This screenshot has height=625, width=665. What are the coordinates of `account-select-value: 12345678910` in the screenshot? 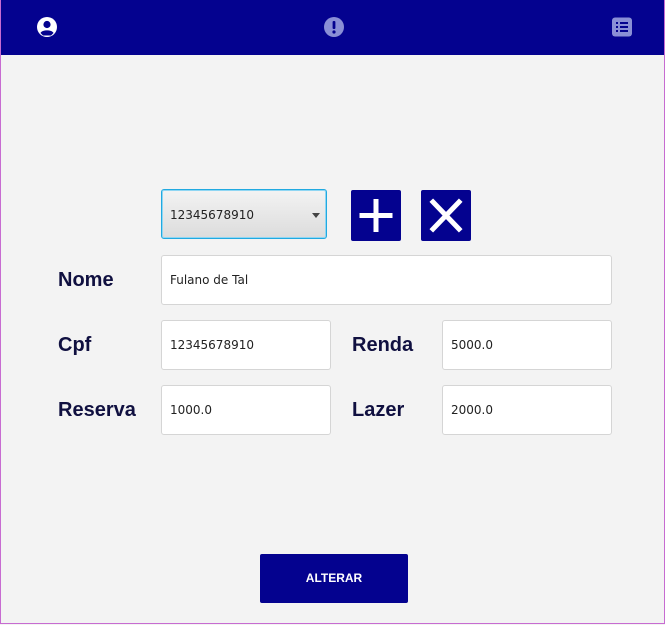 It's located at (212, 215).